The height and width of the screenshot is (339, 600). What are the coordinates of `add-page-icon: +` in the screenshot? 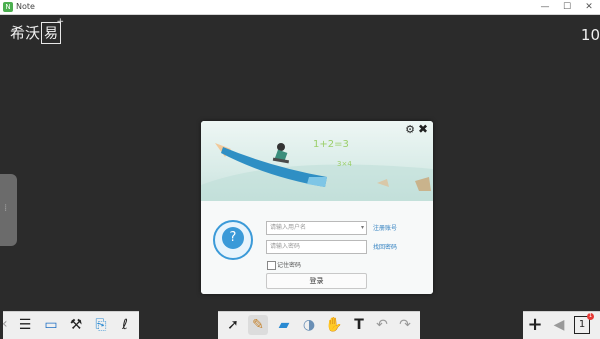 It's located at (535, 325).